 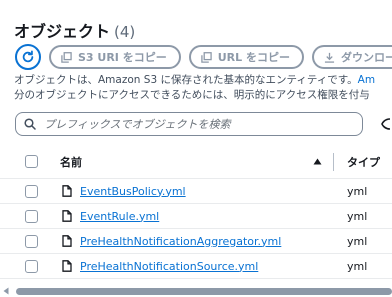 What do you see at coordinates (192, 95) in the screenshot?
I see `description-line2: 分のオブジェクトにアクセスできるためには、明示的にアクセス権限を付与` at bounding box center [192, 95].